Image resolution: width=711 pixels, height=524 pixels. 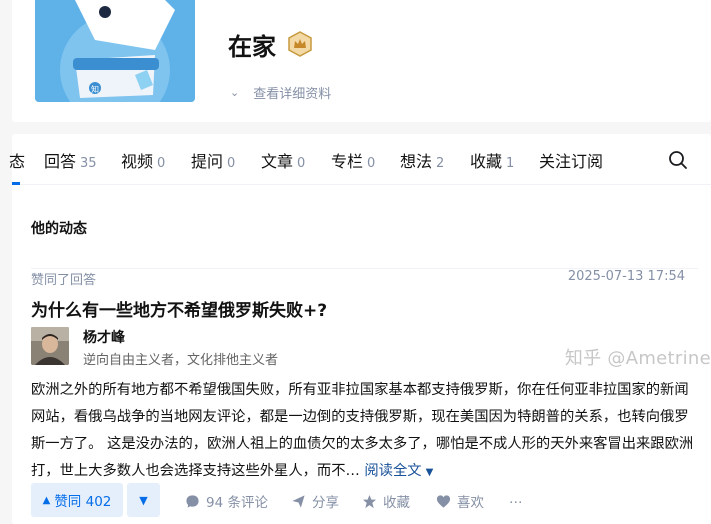 I want to click on view-details-label: 查看详细资料, so click(x=292, y=94).